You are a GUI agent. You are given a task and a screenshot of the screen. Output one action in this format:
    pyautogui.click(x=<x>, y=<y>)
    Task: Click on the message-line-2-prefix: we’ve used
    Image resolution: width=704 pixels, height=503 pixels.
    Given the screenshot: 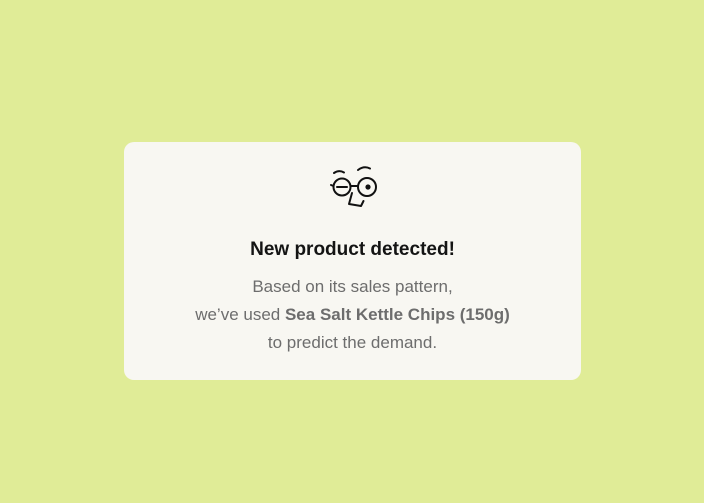 What is the action you would take?
    pyautogui.click(x=240, y=314)
    